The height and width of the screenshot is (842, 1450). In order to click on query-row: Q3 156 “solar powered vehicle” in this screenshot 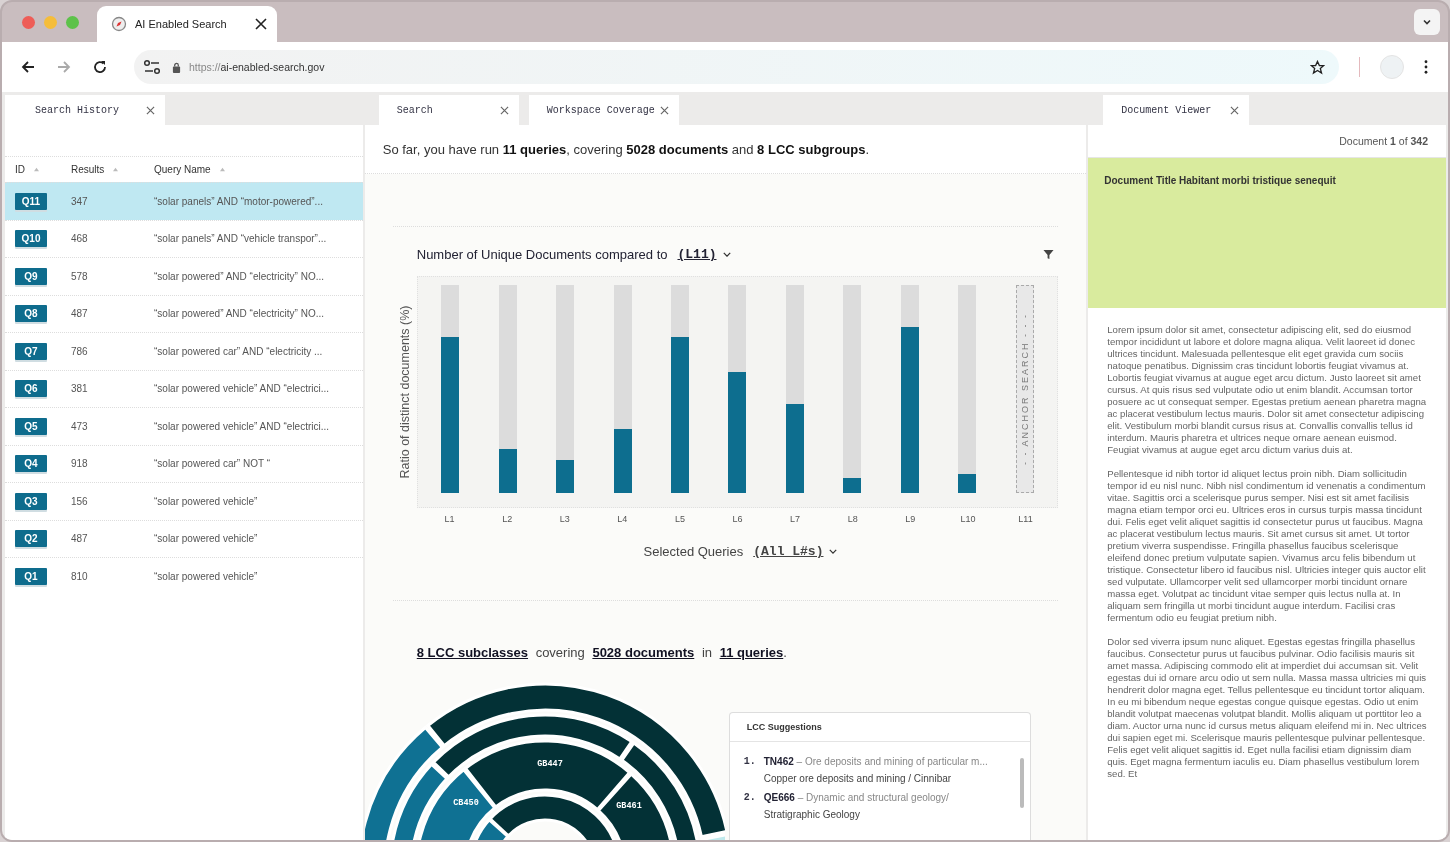, I will do `click(184, 501)`.